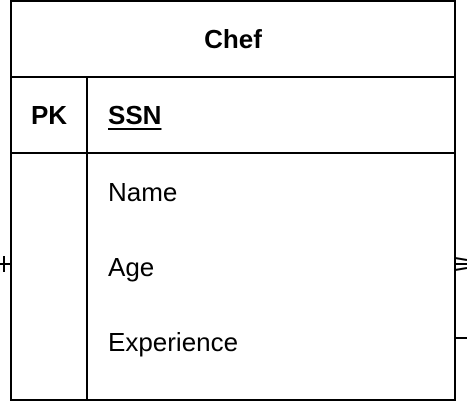 The height and width of the screenshot is (413, 467). What do you see at coordinates (461, 264) in the screenshot?
I see `right-relationship-connector-crowsfoot` at bounding box center [461, 264].